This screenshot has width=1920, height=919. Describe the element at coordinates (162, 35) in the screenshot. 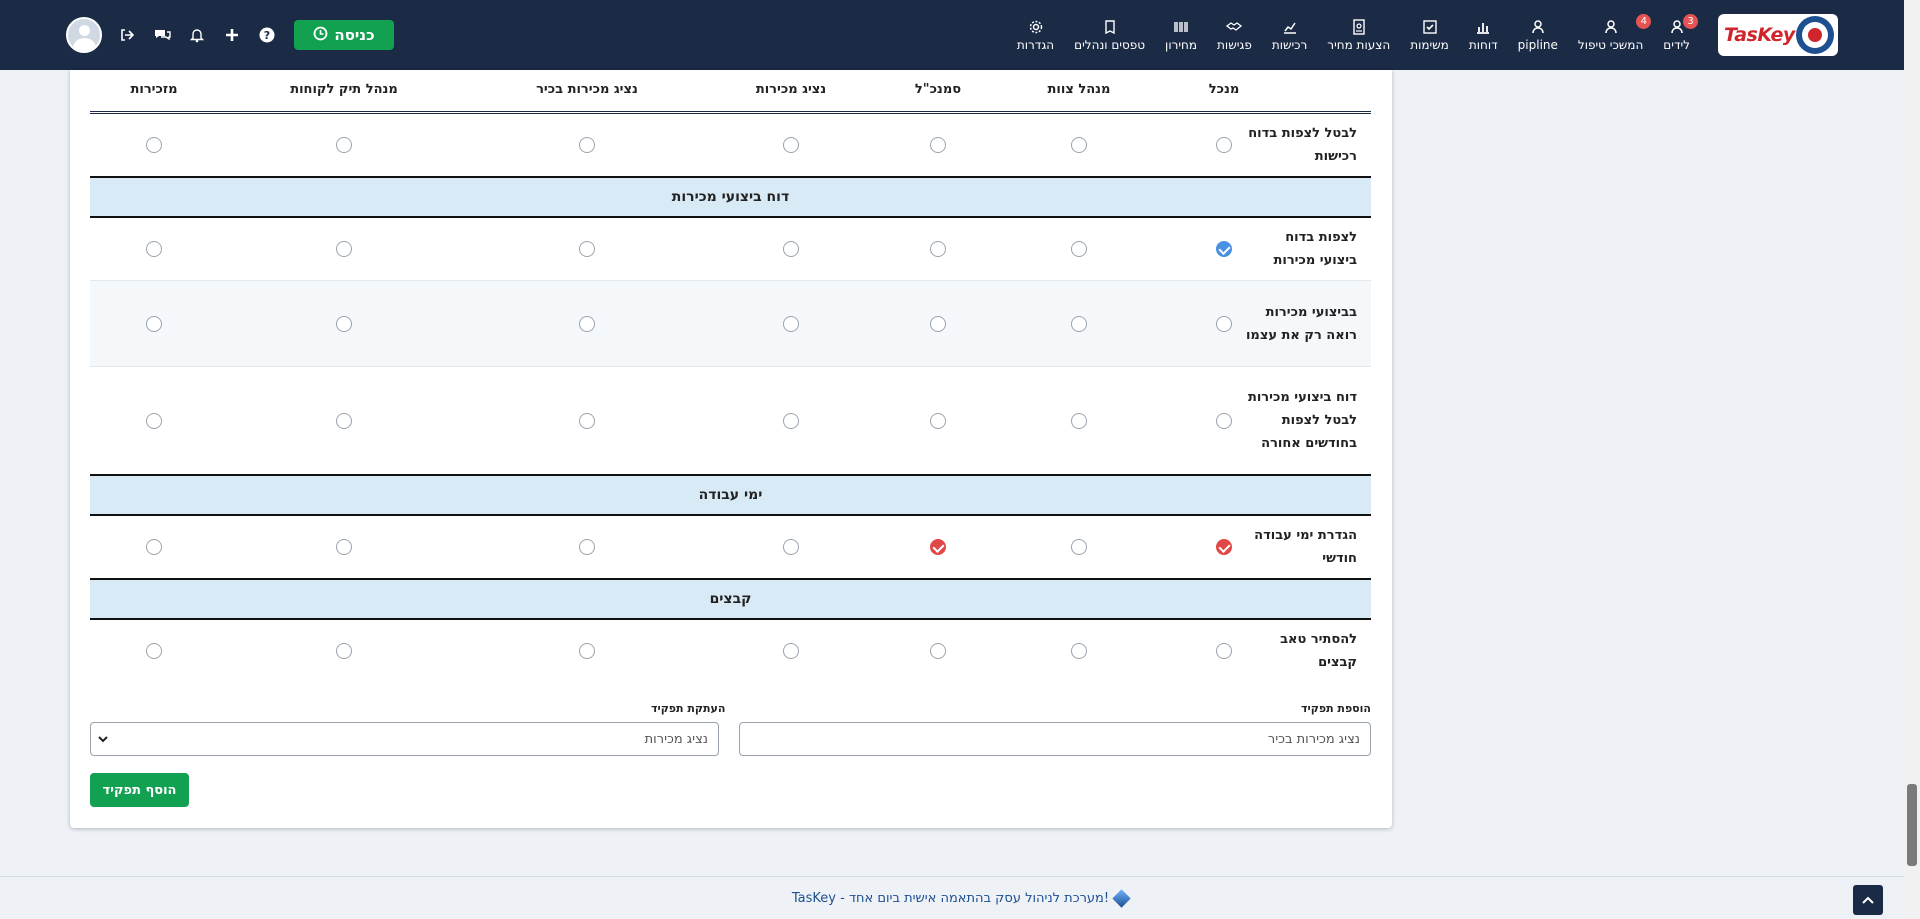

I see `chat-icon` at that location.